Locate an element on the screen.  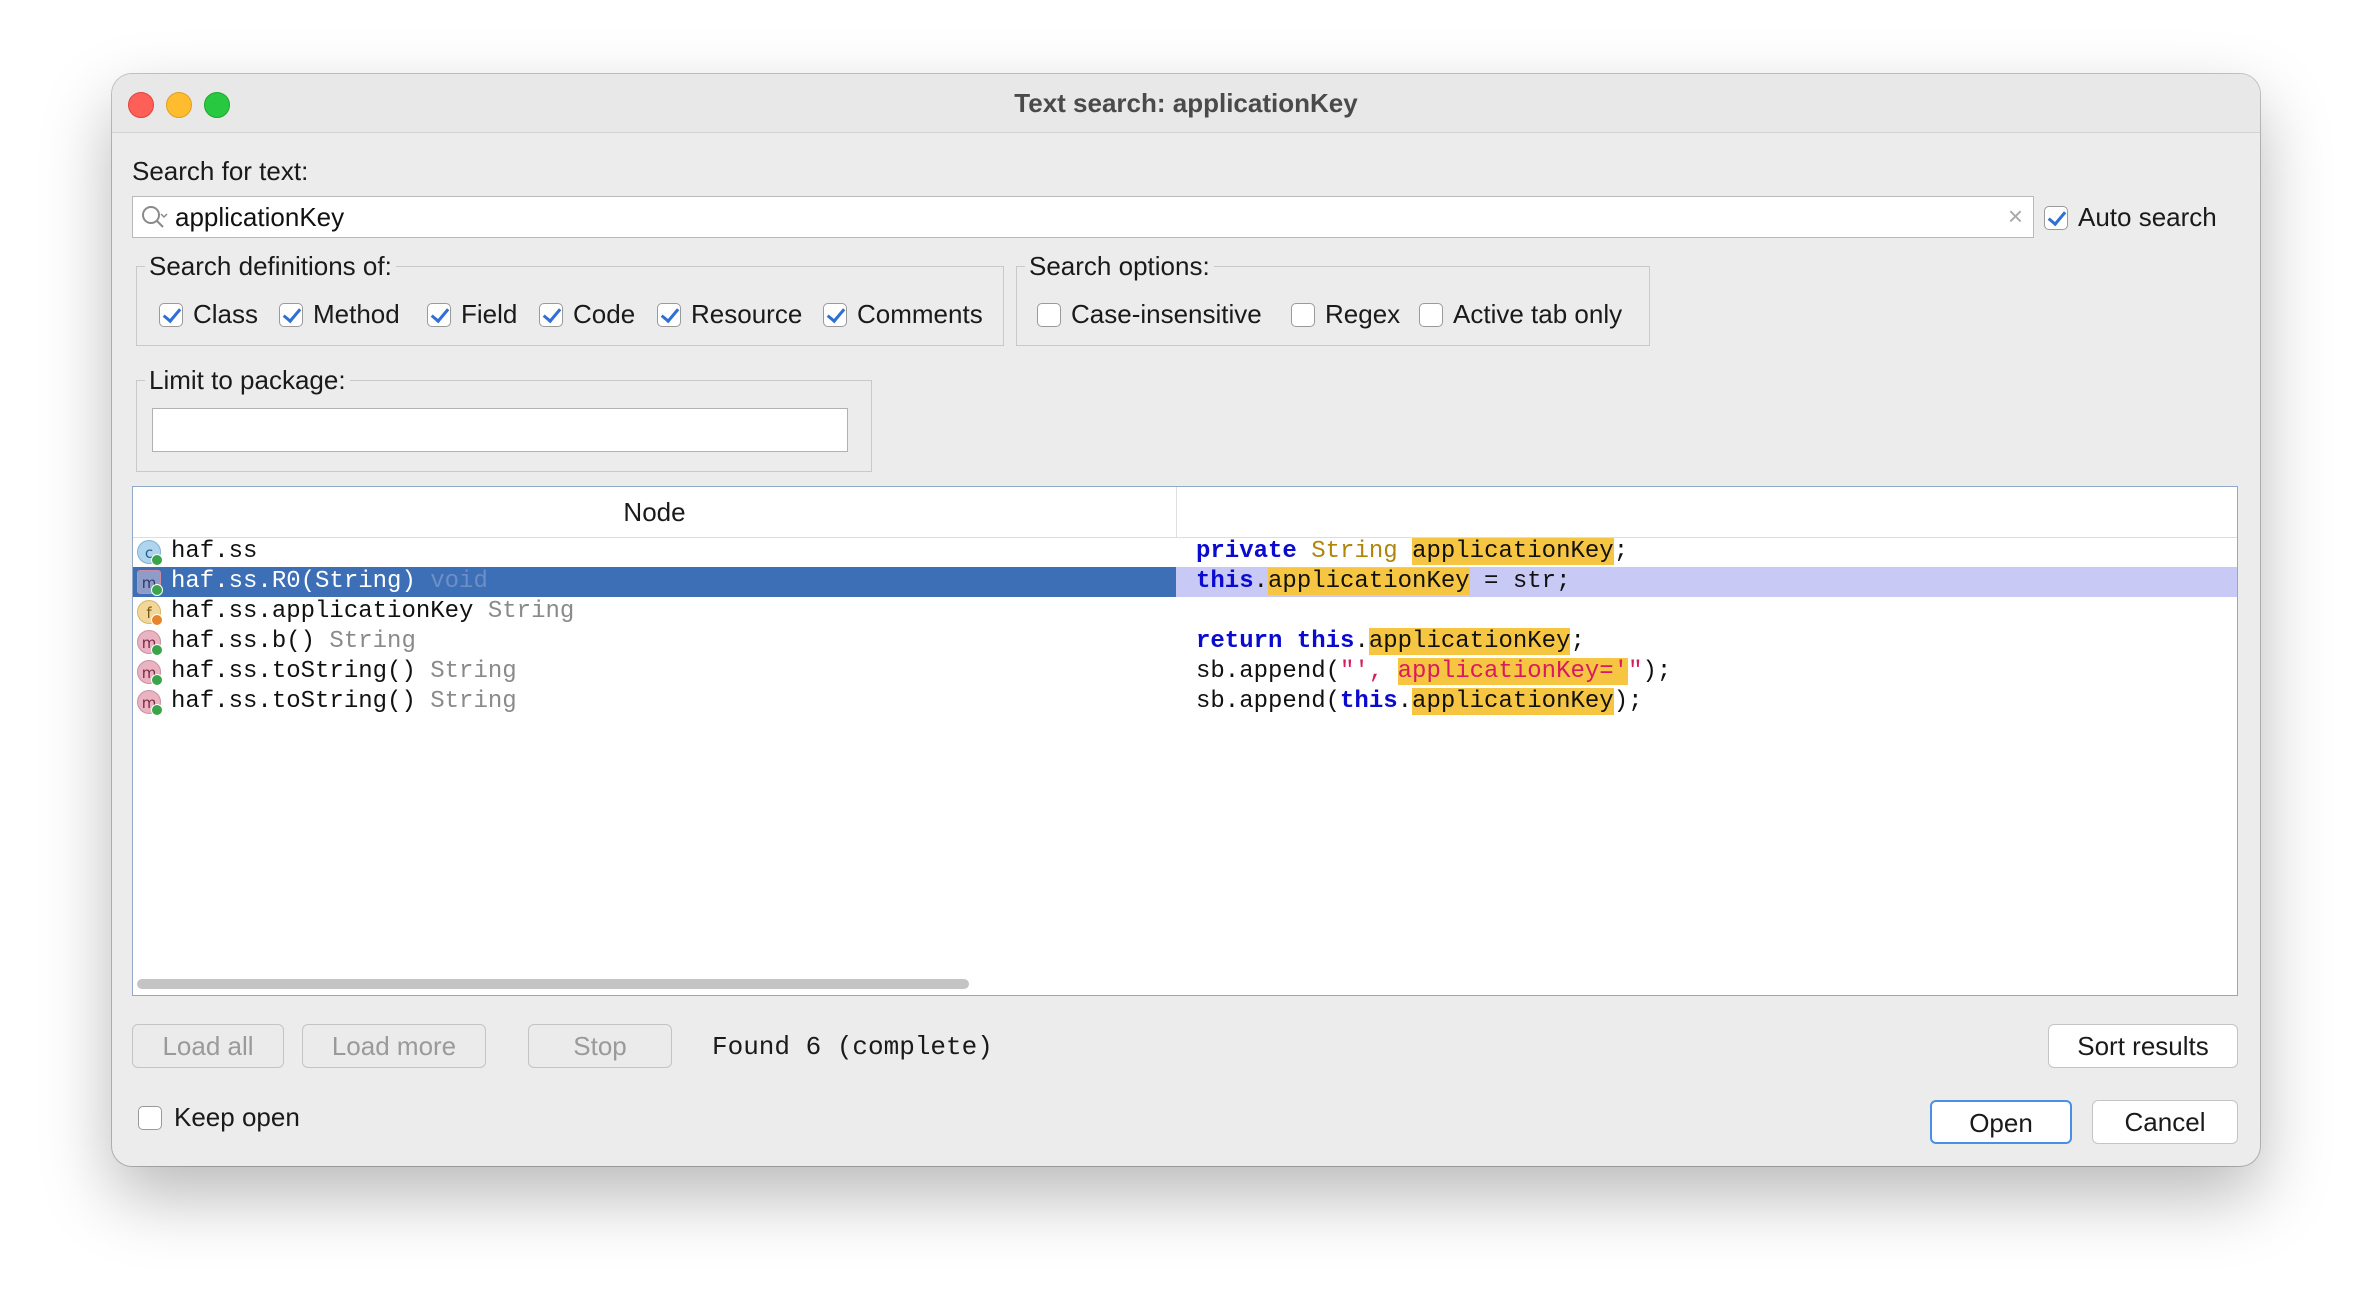
package-title: Limit to package: is located at coordinates (247, 380).